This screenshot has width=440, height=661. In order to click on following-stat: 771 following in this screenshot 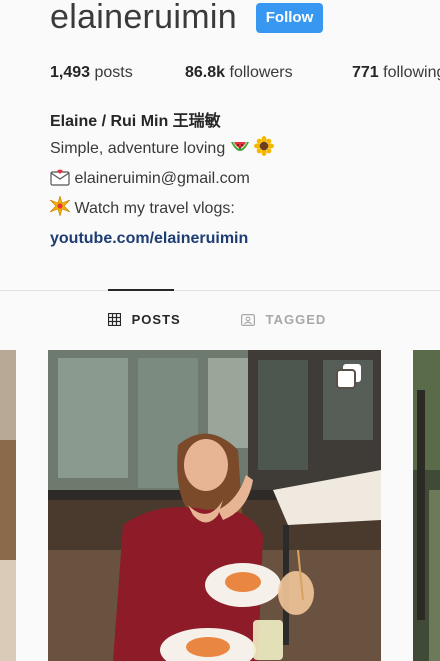, I will do `click(396, 73)`.